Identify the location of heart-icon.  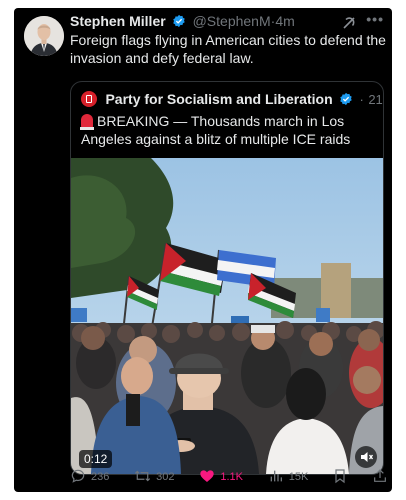
(207, 477).